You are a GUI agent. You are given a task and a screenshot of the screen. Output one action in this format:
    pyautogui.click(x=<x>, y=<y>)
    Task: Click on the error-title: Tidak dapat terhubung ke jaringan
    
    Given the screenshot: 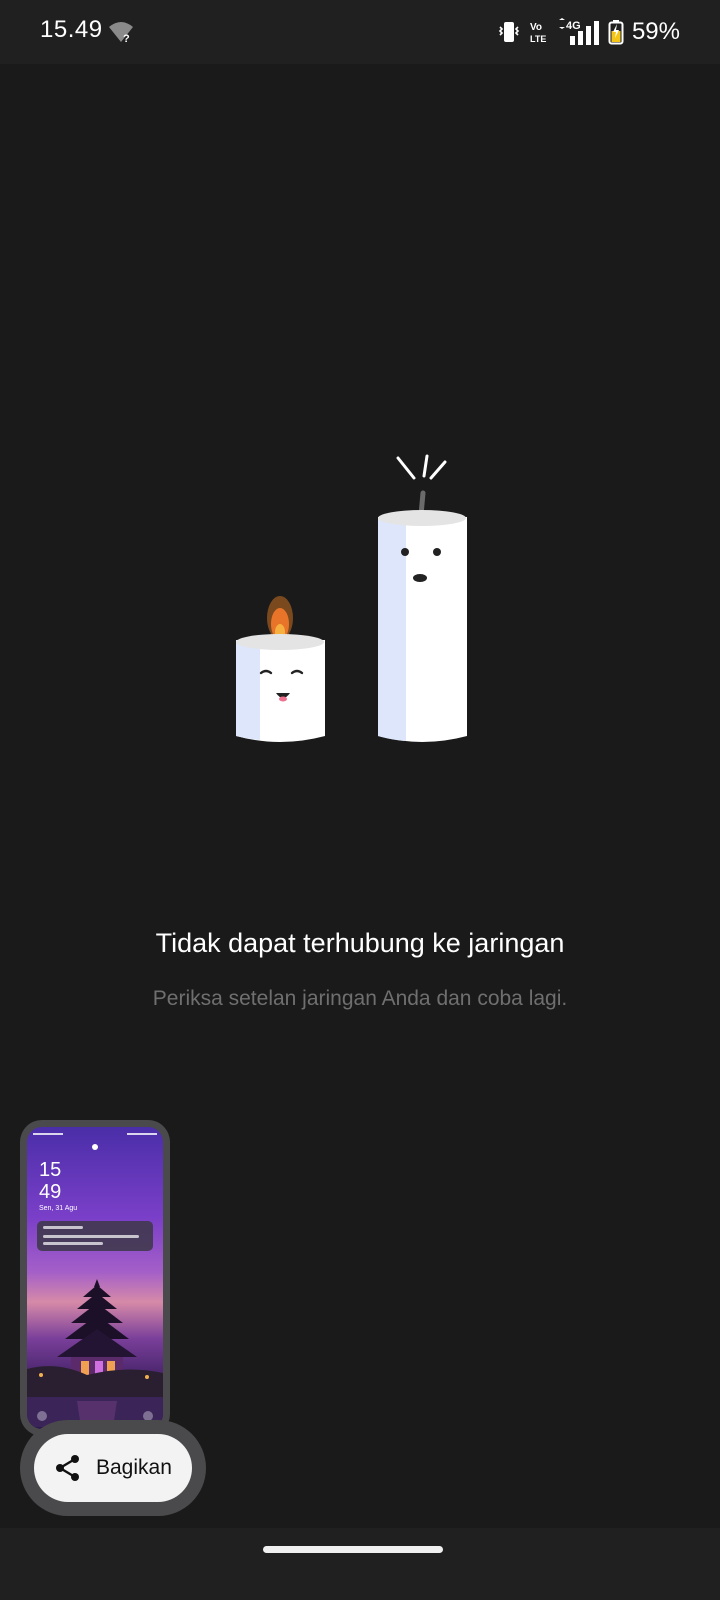 What is the action you would take?
    pyautogui.click(x=360, y=943)
    